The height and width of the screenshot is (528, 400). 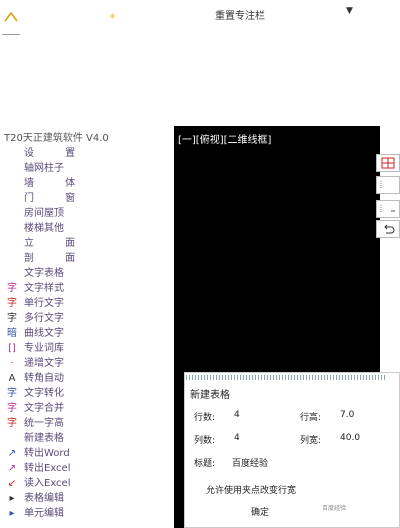 I want to click on menu-item: 楼梯其他, so click(x=85, y=229).